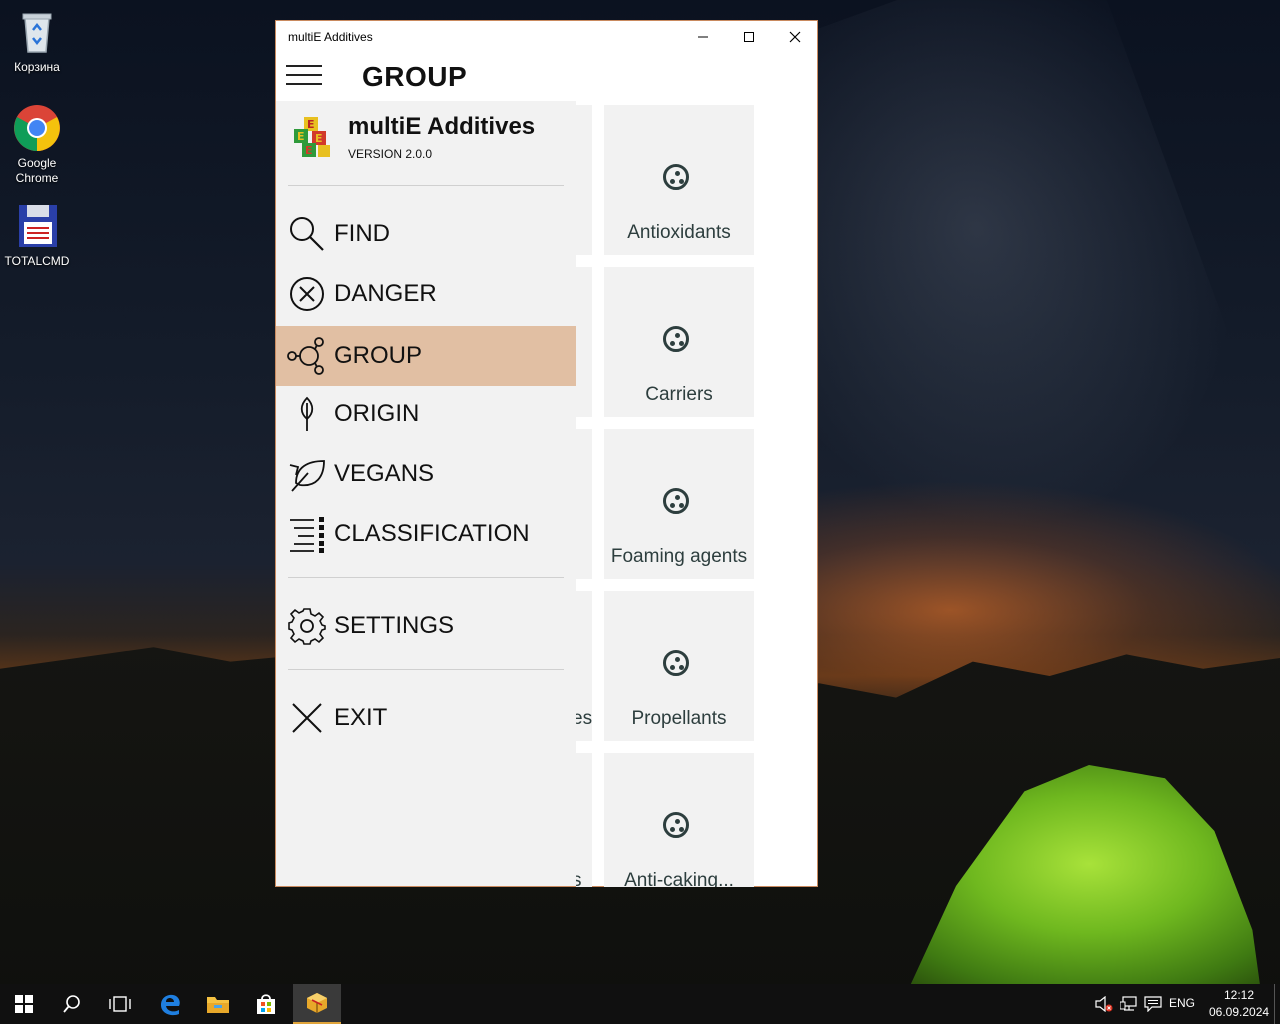 This screenshot has height=1024, width=1280. What do you see at coordinates (312, 138) in the screenshot?
I see `multie-logo-icon: E E E E` at bounding box center [312, 138].